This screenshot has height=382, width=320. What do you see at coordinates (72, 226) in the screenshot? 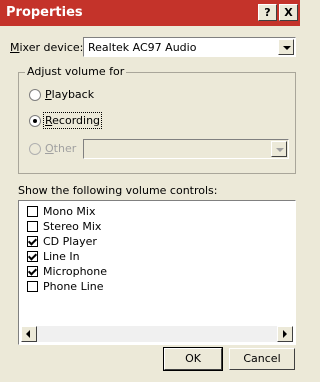
I see `list-item-label: Stereo Mix` at bounding box center [72, 226].